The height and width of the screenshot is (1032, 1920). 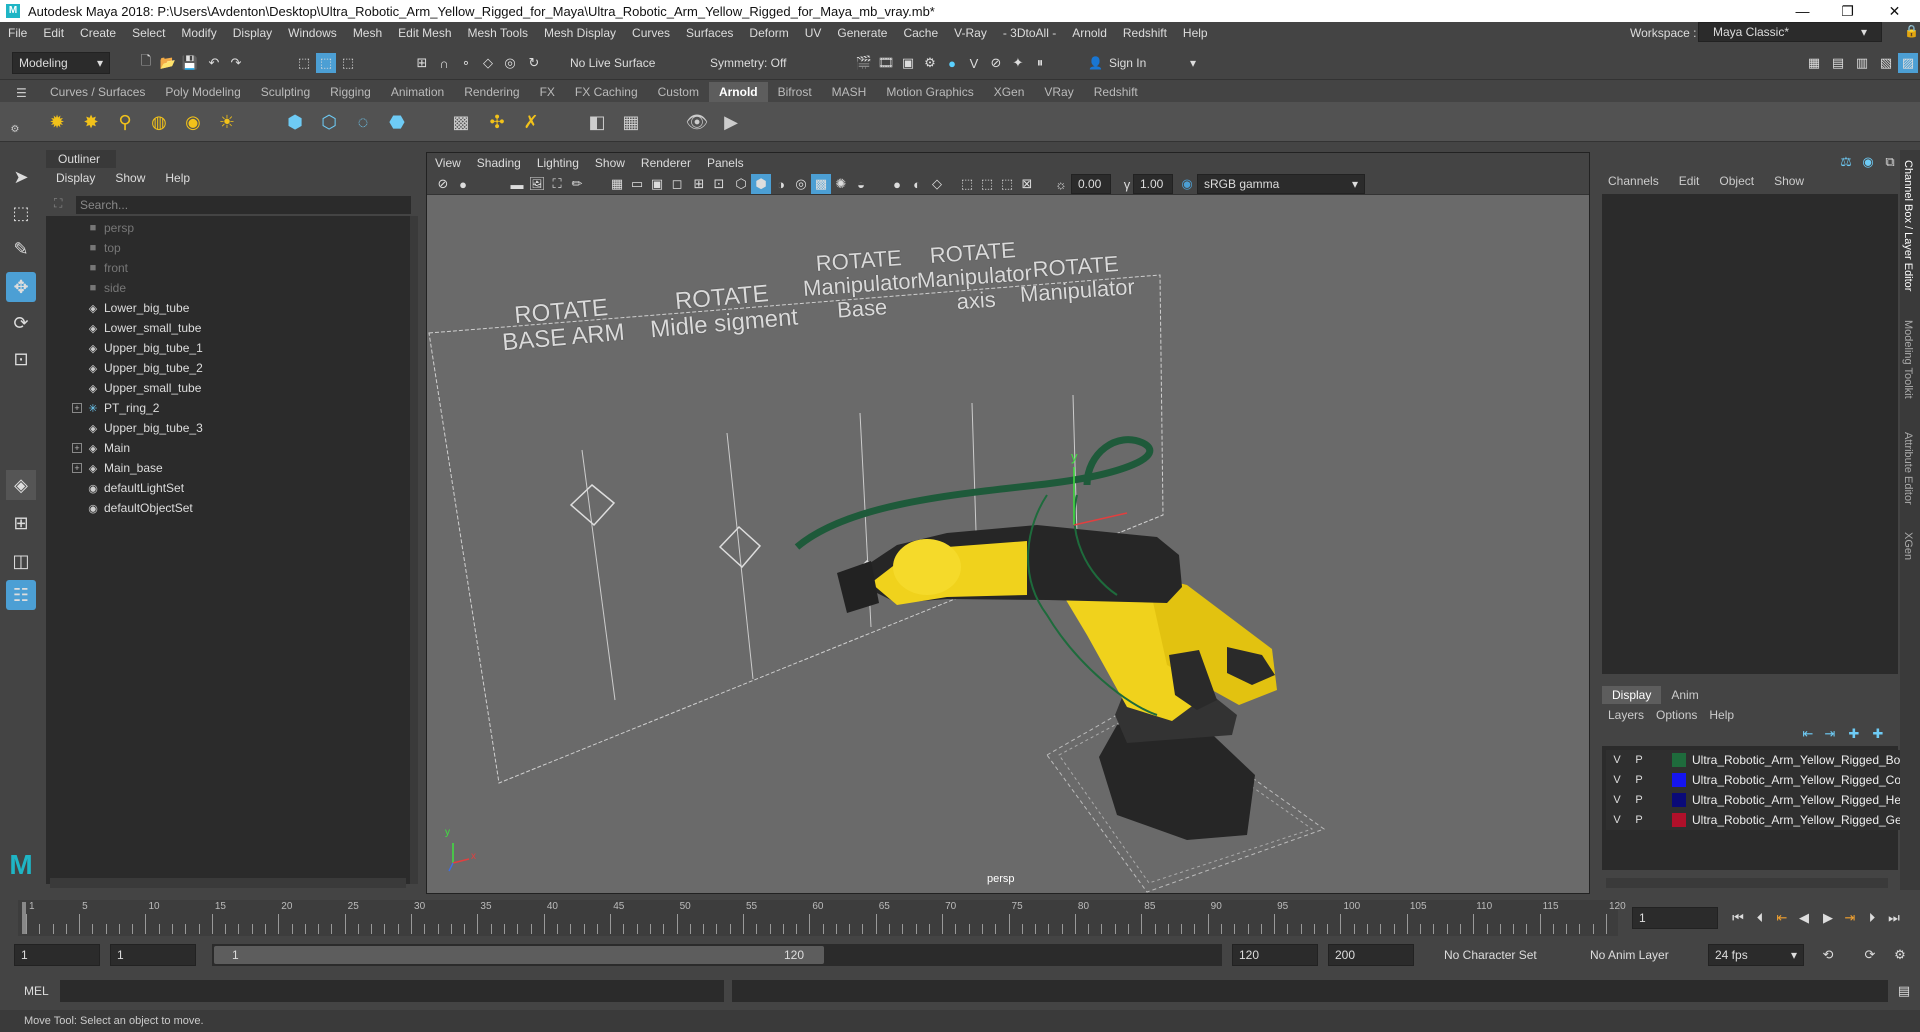 What do you see at coordinates (917, 184) in the screenshot?
I see `motion-blur-icon: ◐` at bounding box center [917, 184].